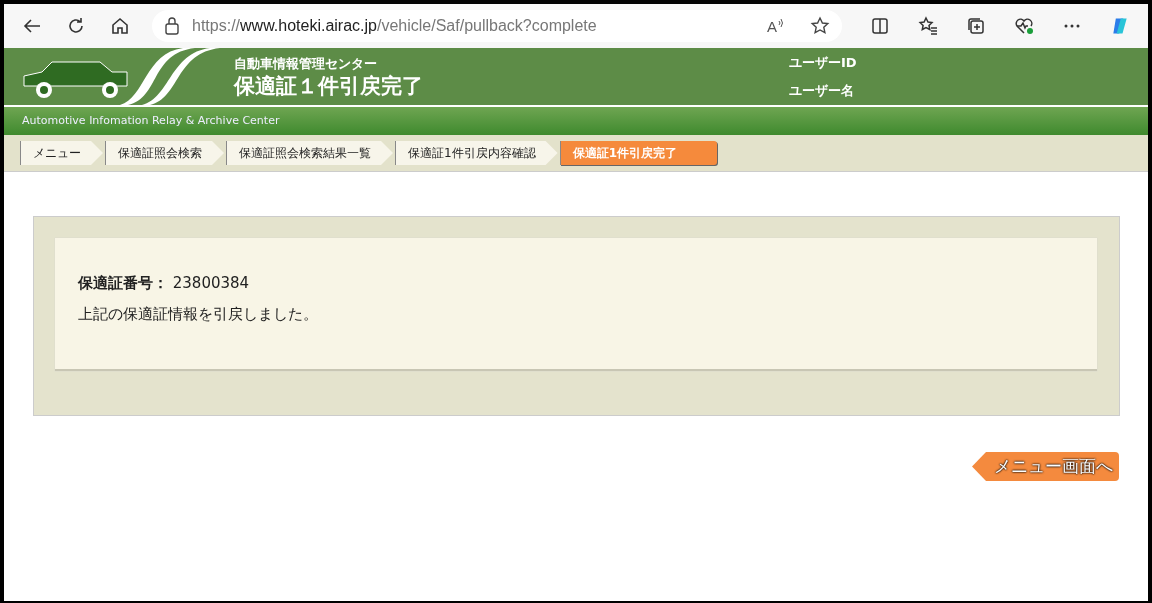 The height and width of the screenshot is (603, 1152). Describe the element at coordinates (394, 26) in the screenshot. I see `url-text: https://www.hoteki.airac.jp/vehicle/Saf/pullback?complete` at that location.